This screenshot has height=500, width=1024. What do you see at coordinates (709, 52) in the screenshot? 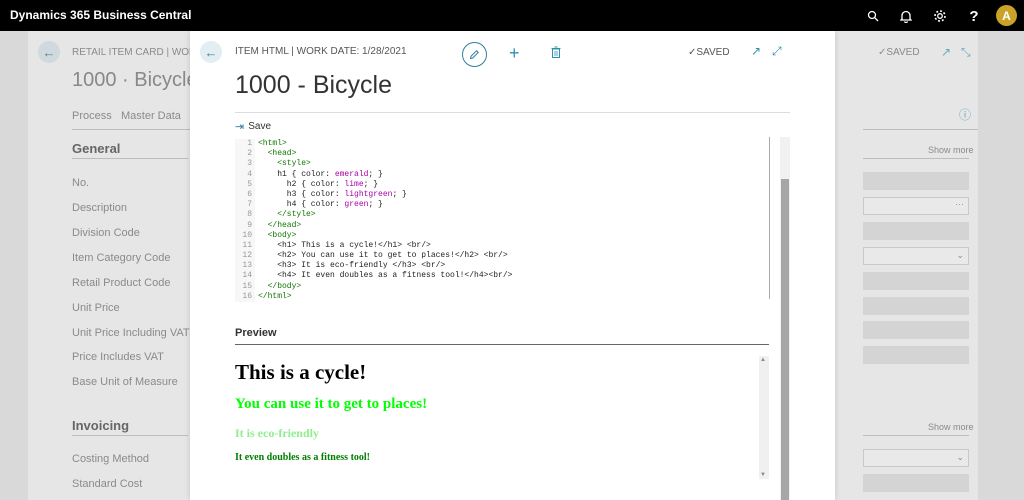
I see `saved-status: ✓SAVED` at bounding box center [709, 52].